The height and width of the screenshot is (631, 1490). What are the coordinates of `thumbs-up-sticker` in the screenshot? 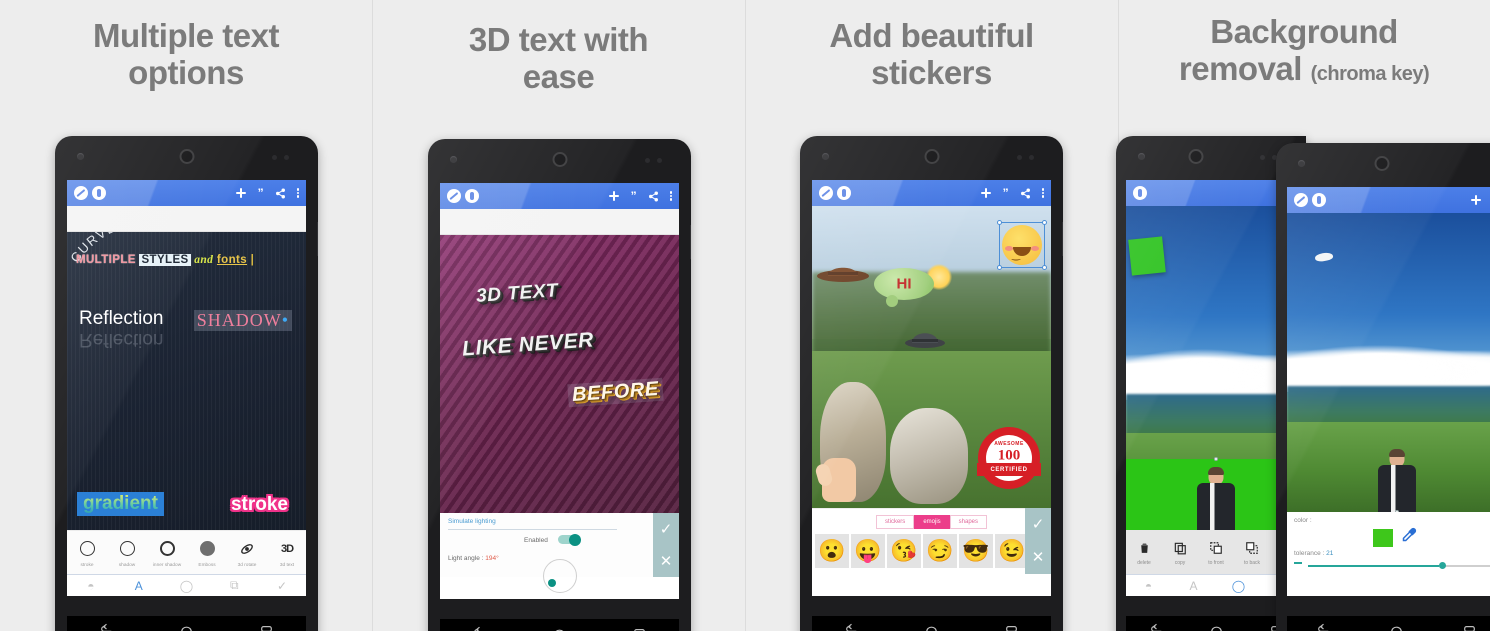 It's located at (839, 480).